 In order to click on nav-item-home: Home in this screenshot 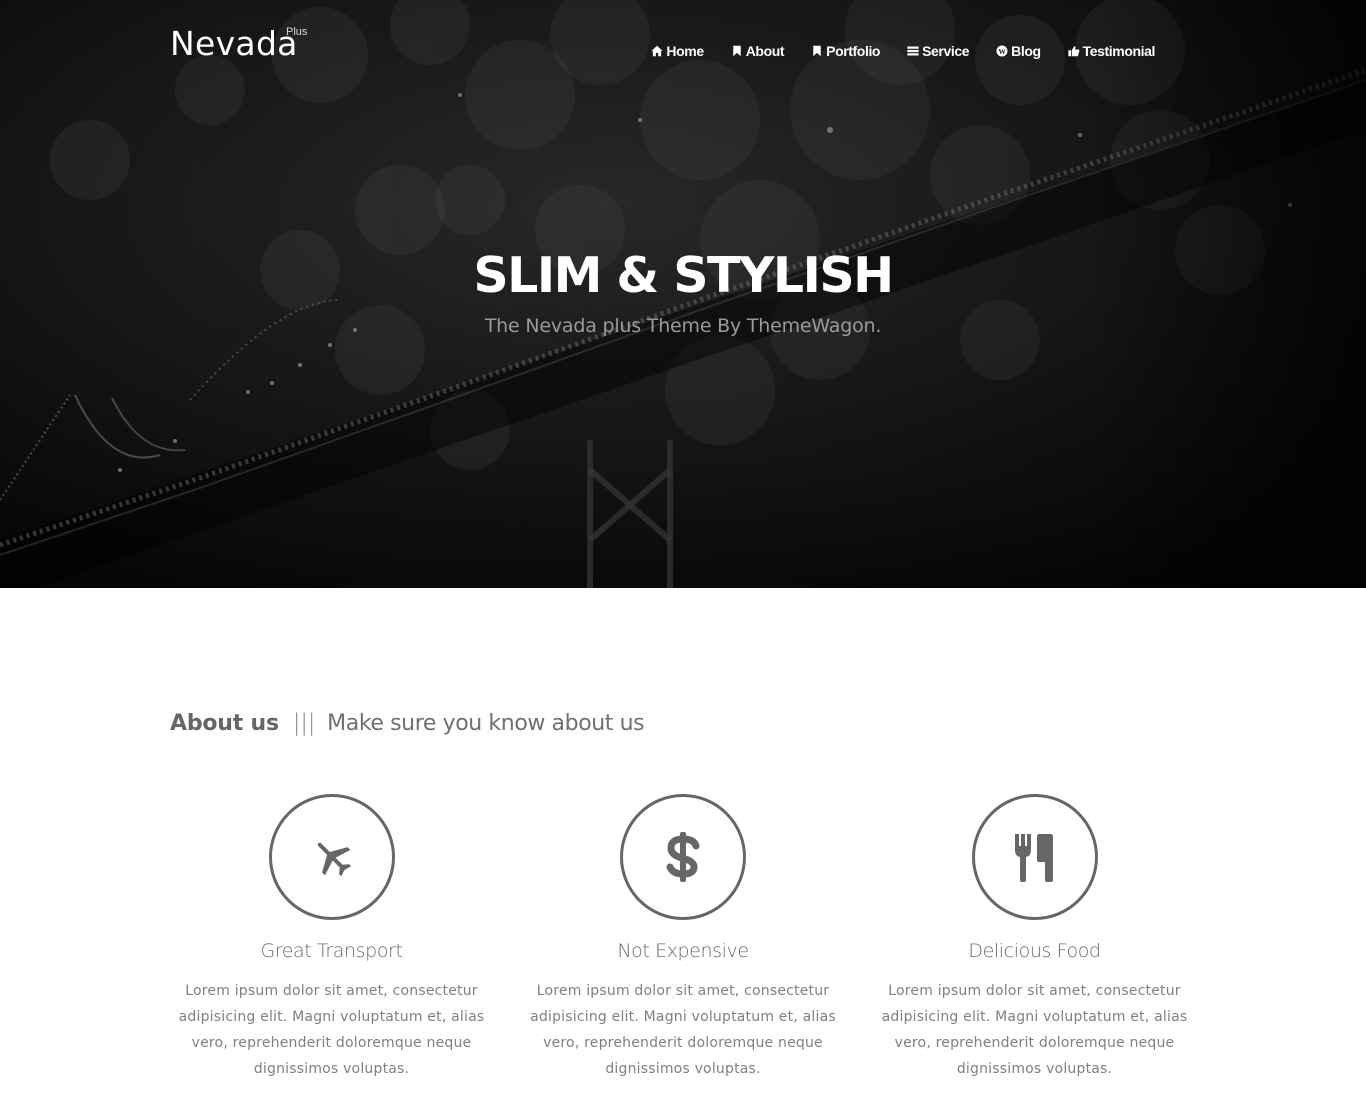, I will do `click(677, 51)`.